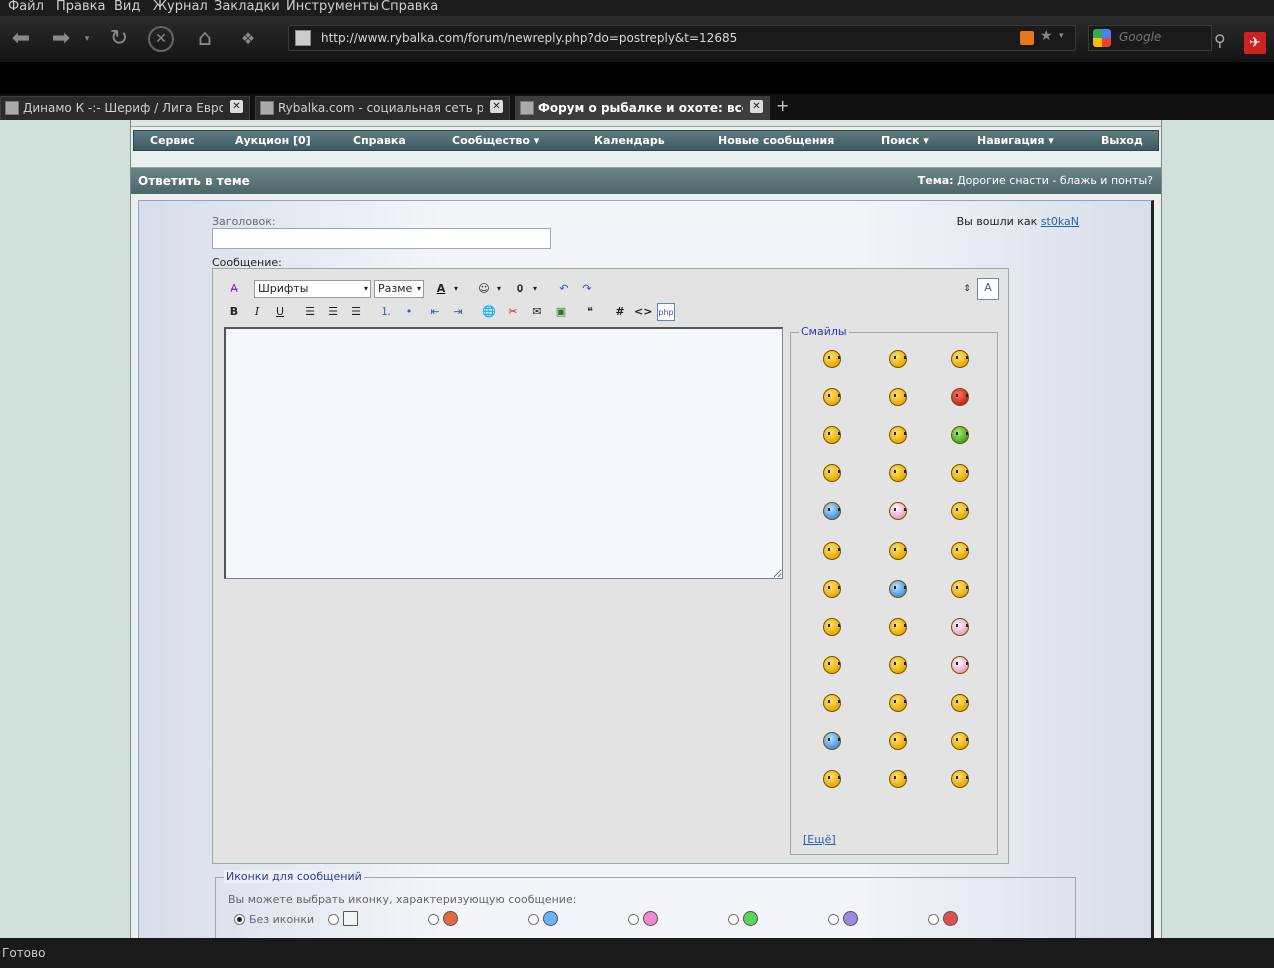 Image resolution: width=1274 pixels, height=968 pixels. I want to click on back-icon: ⬅, so click(21, 39).